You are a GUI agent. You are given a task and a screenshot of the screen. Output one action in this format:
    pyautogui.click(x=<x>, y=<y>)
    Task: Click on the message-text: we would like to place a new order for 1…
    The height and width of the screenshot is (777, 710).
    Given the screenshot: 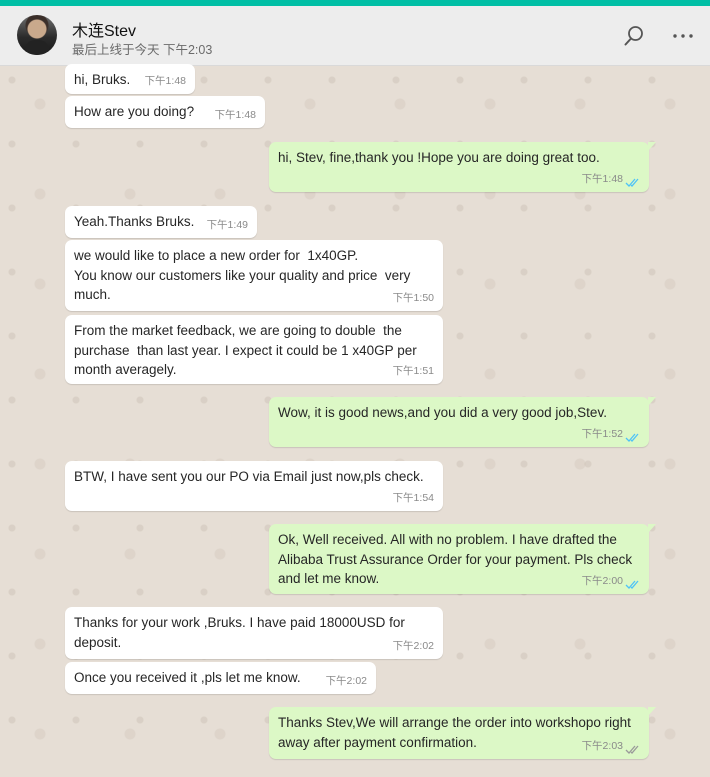 What is the action you would take?
    pyautogui.click(x=242, y=275)
    